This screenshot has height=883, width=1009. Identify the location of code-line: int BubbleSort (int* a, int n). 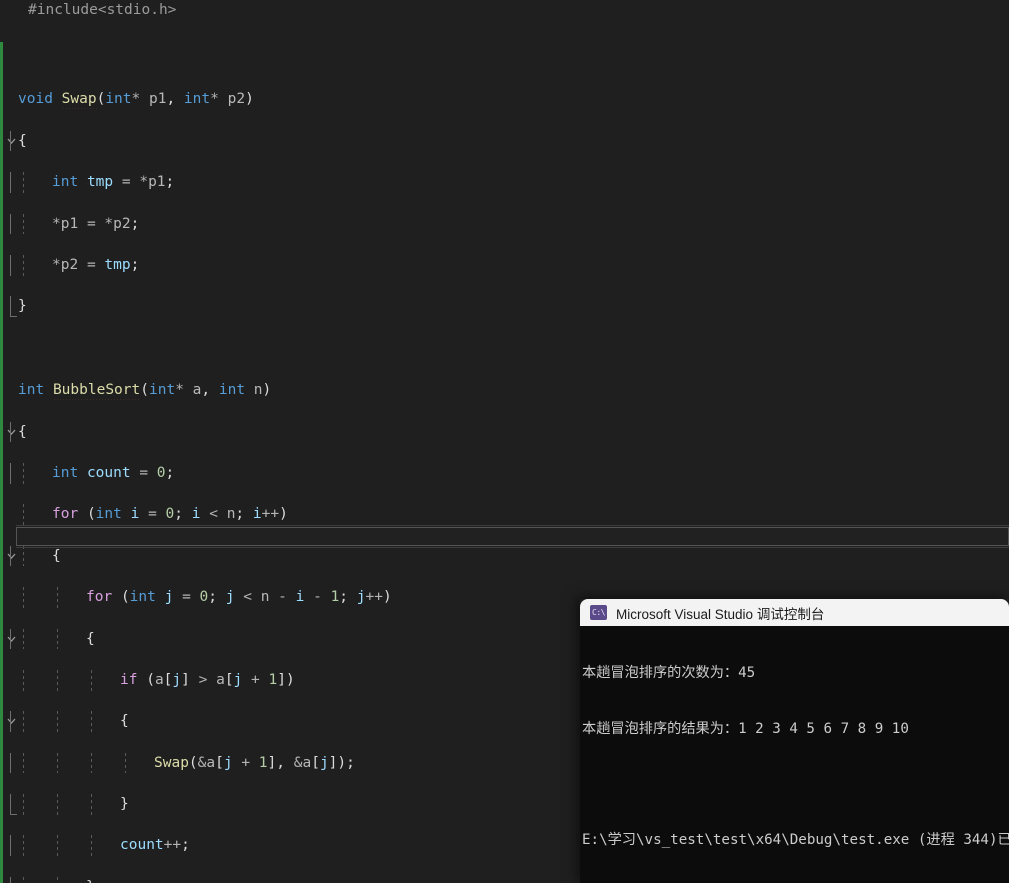
(504, 407).